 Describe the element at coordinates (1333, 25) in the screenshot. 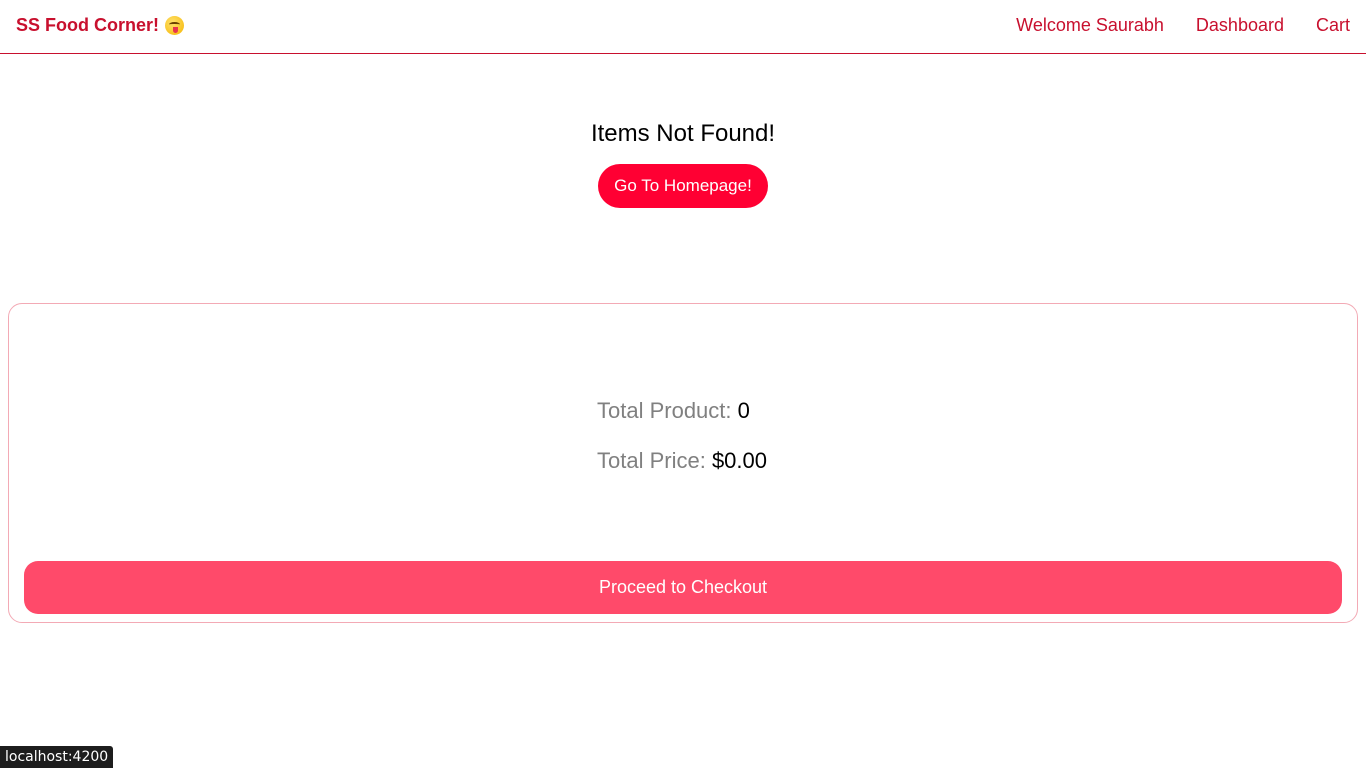

I see `nav-cart: Cart` at that location.